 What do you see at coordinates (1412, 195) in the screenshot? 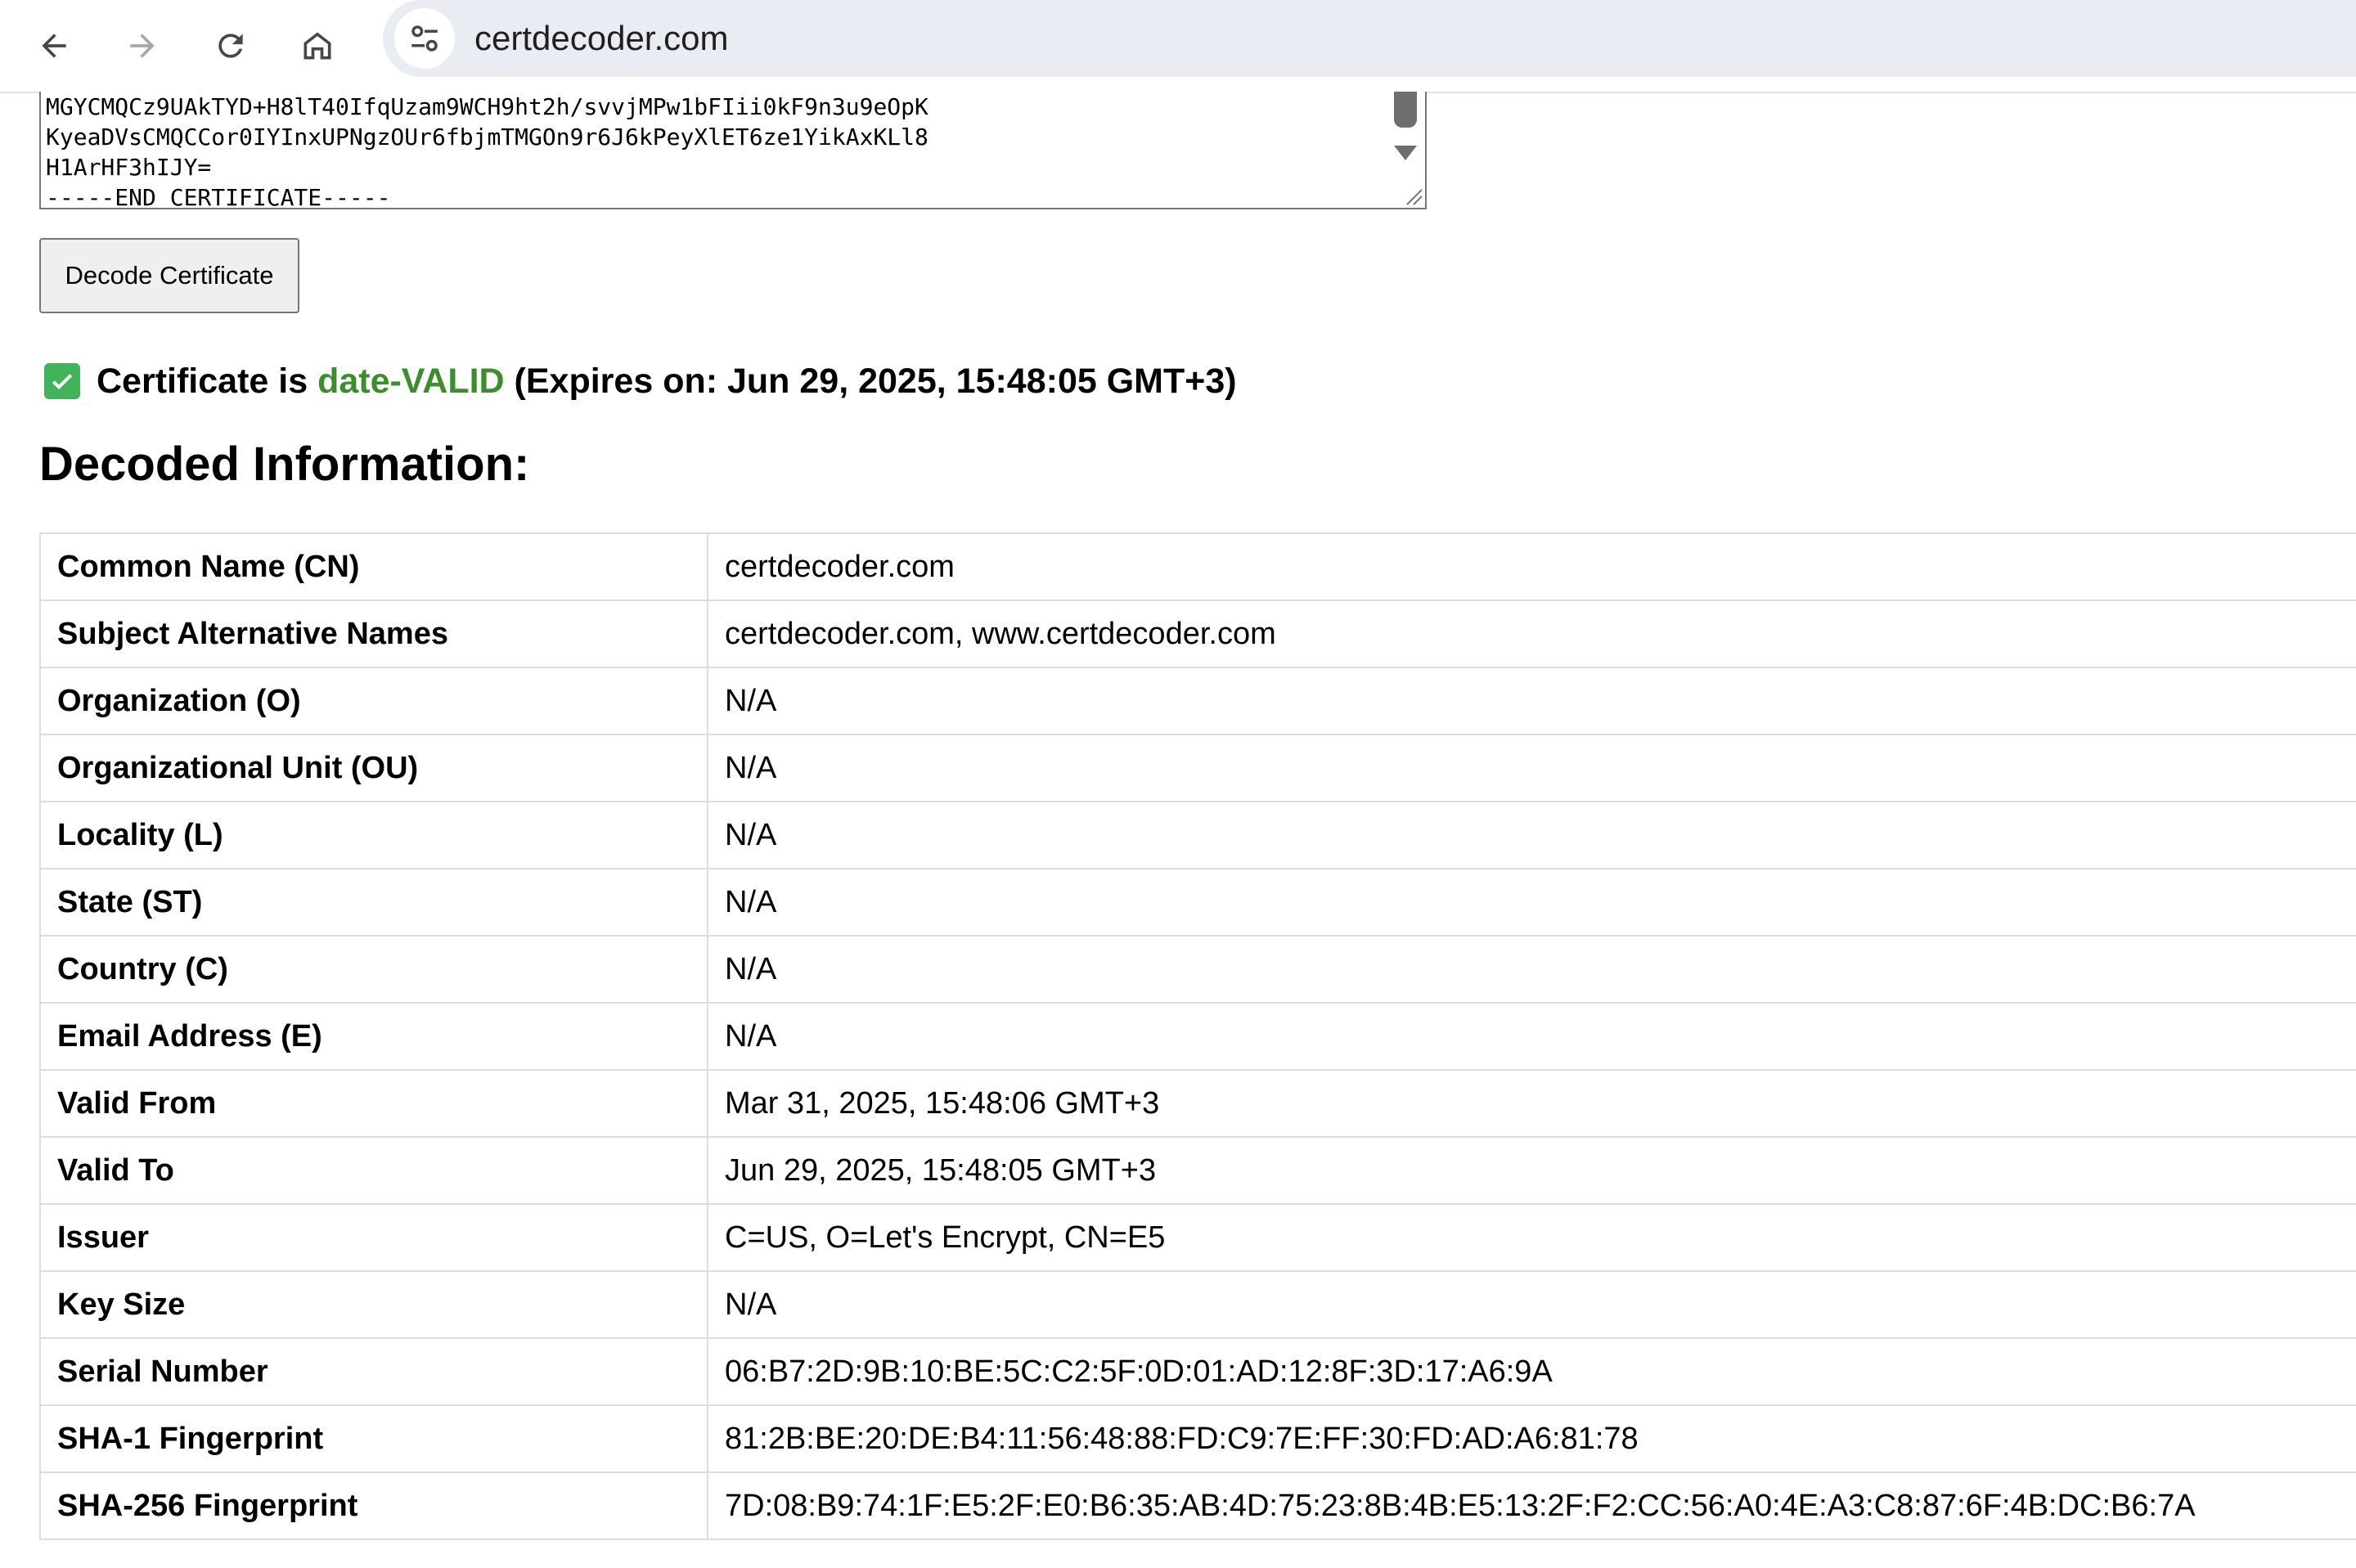
I see `resize-grip-icon` at bounding box center [1412, 195].